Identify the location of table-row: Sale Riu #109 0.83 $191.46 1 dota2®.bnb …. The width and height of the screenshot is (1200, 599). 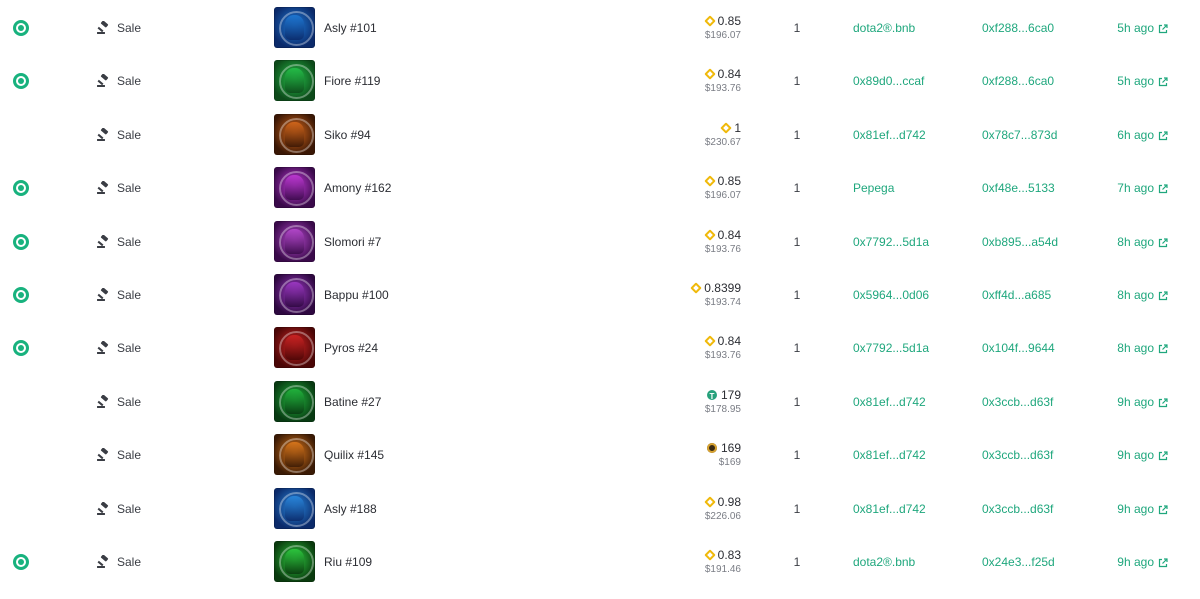
(600, 561).